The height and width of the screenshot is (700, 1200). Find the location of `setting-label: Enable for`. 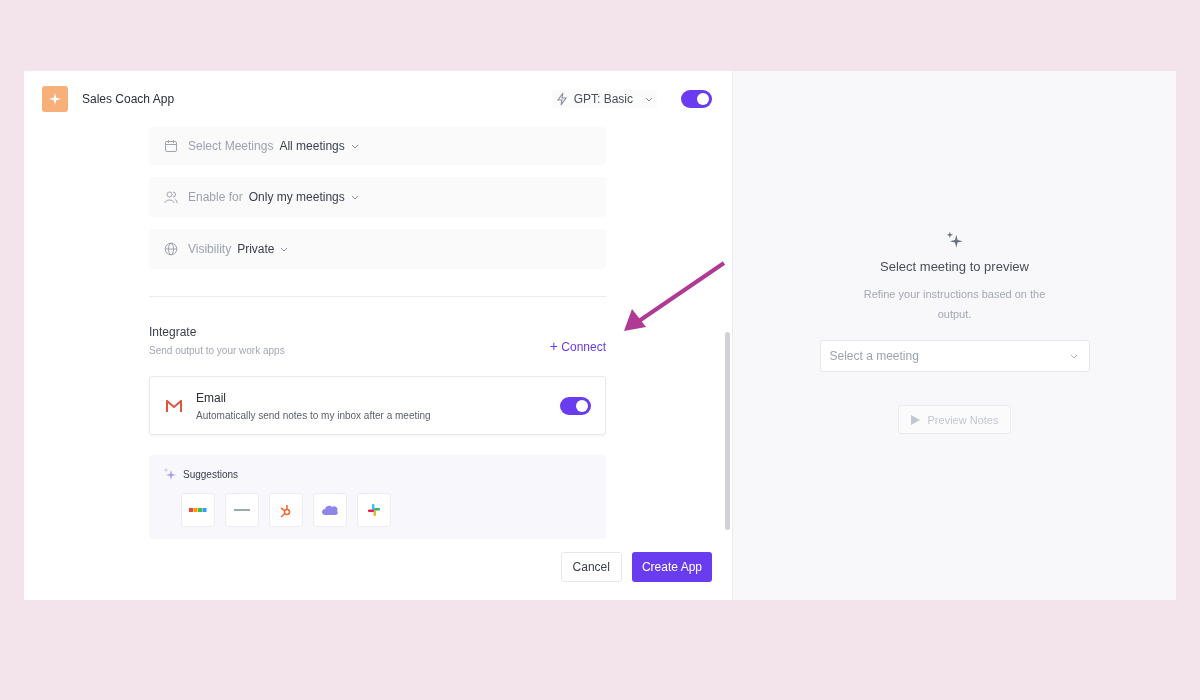

setting-label: Enable for is located at coordinates (215, 197).